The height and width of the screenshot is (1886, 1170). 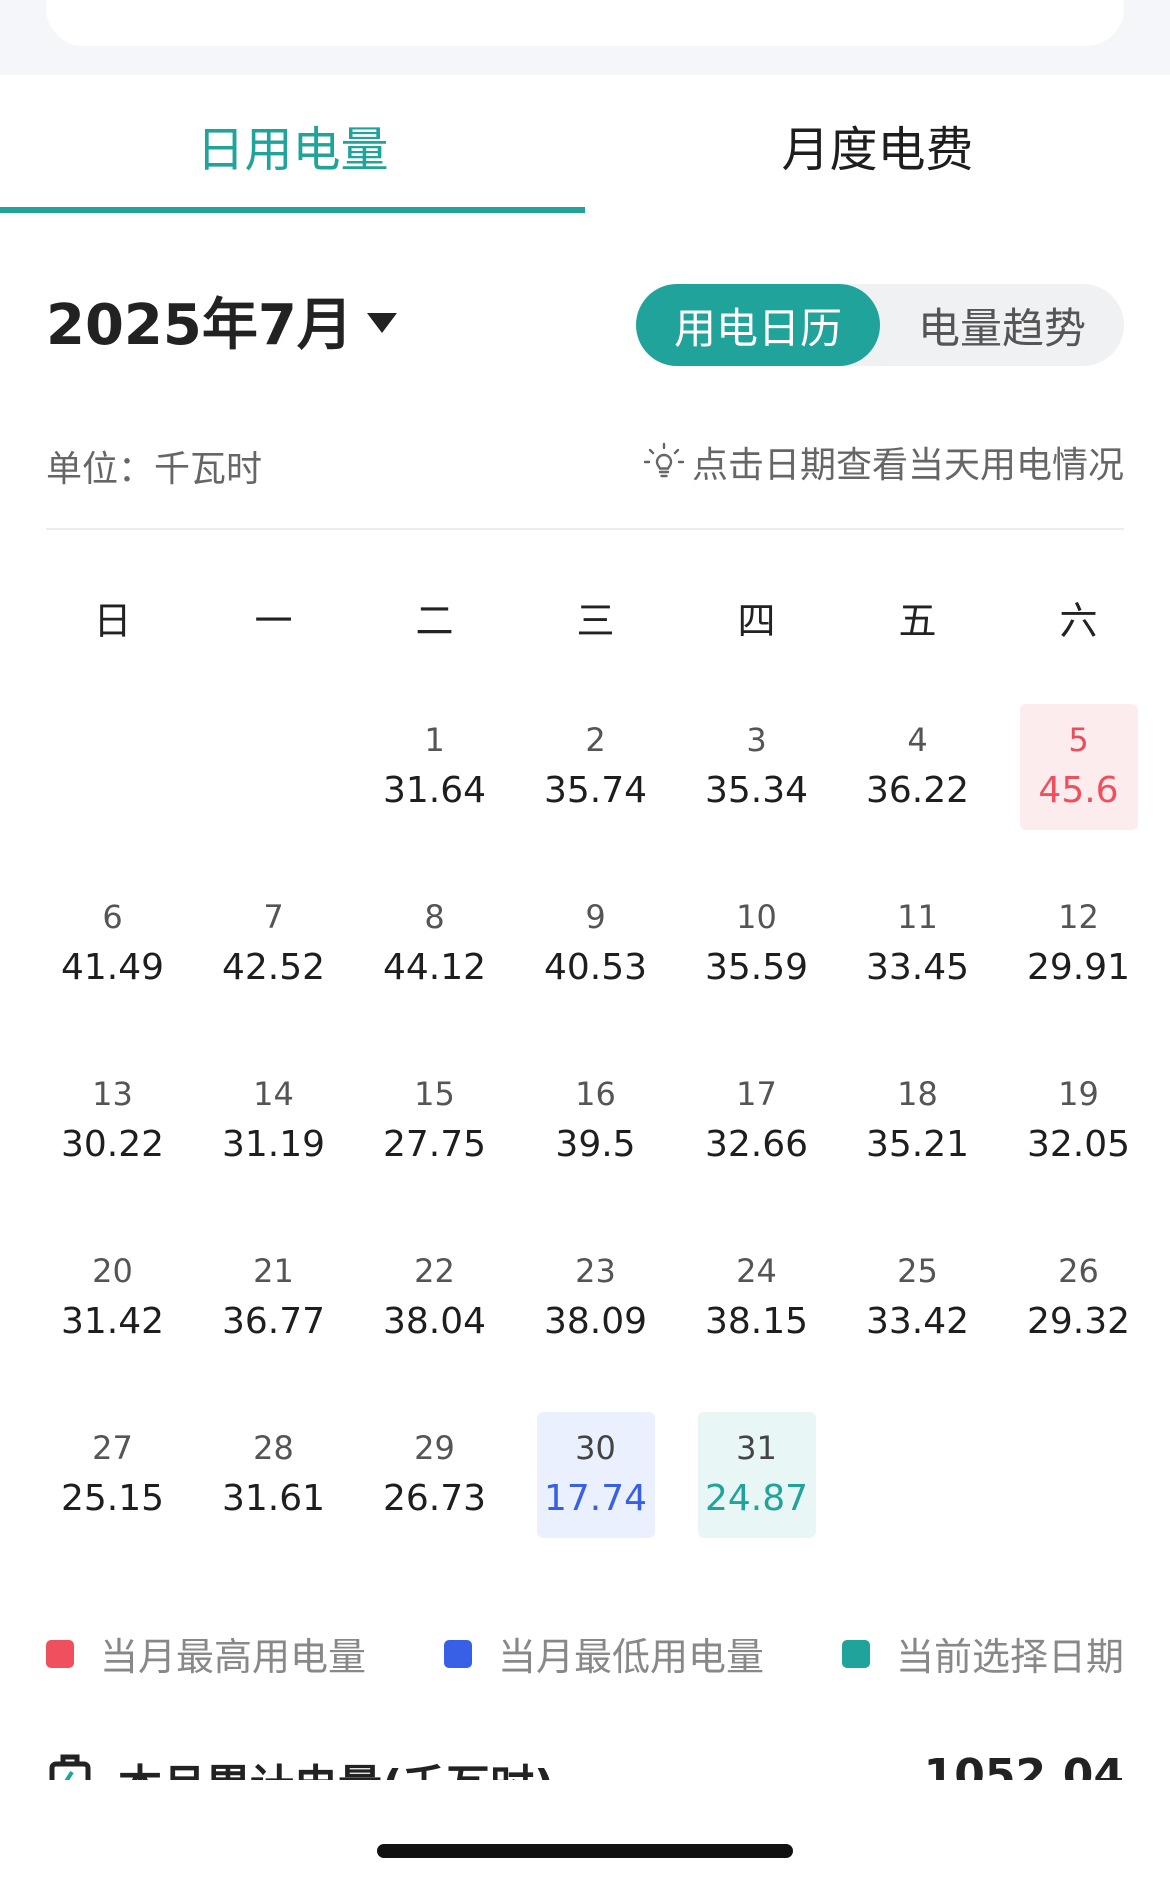 I want to click on day-number: 21, so click(x=273, y=1271).